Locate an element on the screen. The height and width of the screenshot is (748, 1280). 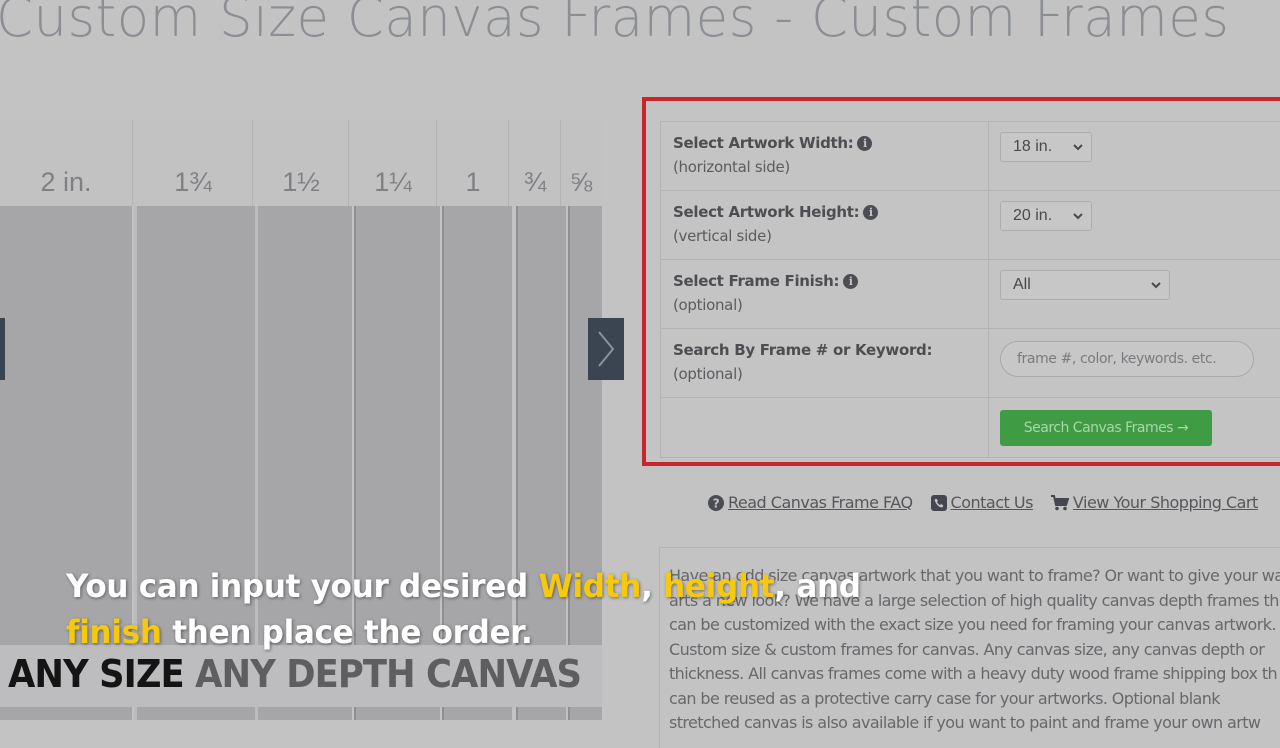
height-select-value: 20 in. is located at coordinates (1032, 216).